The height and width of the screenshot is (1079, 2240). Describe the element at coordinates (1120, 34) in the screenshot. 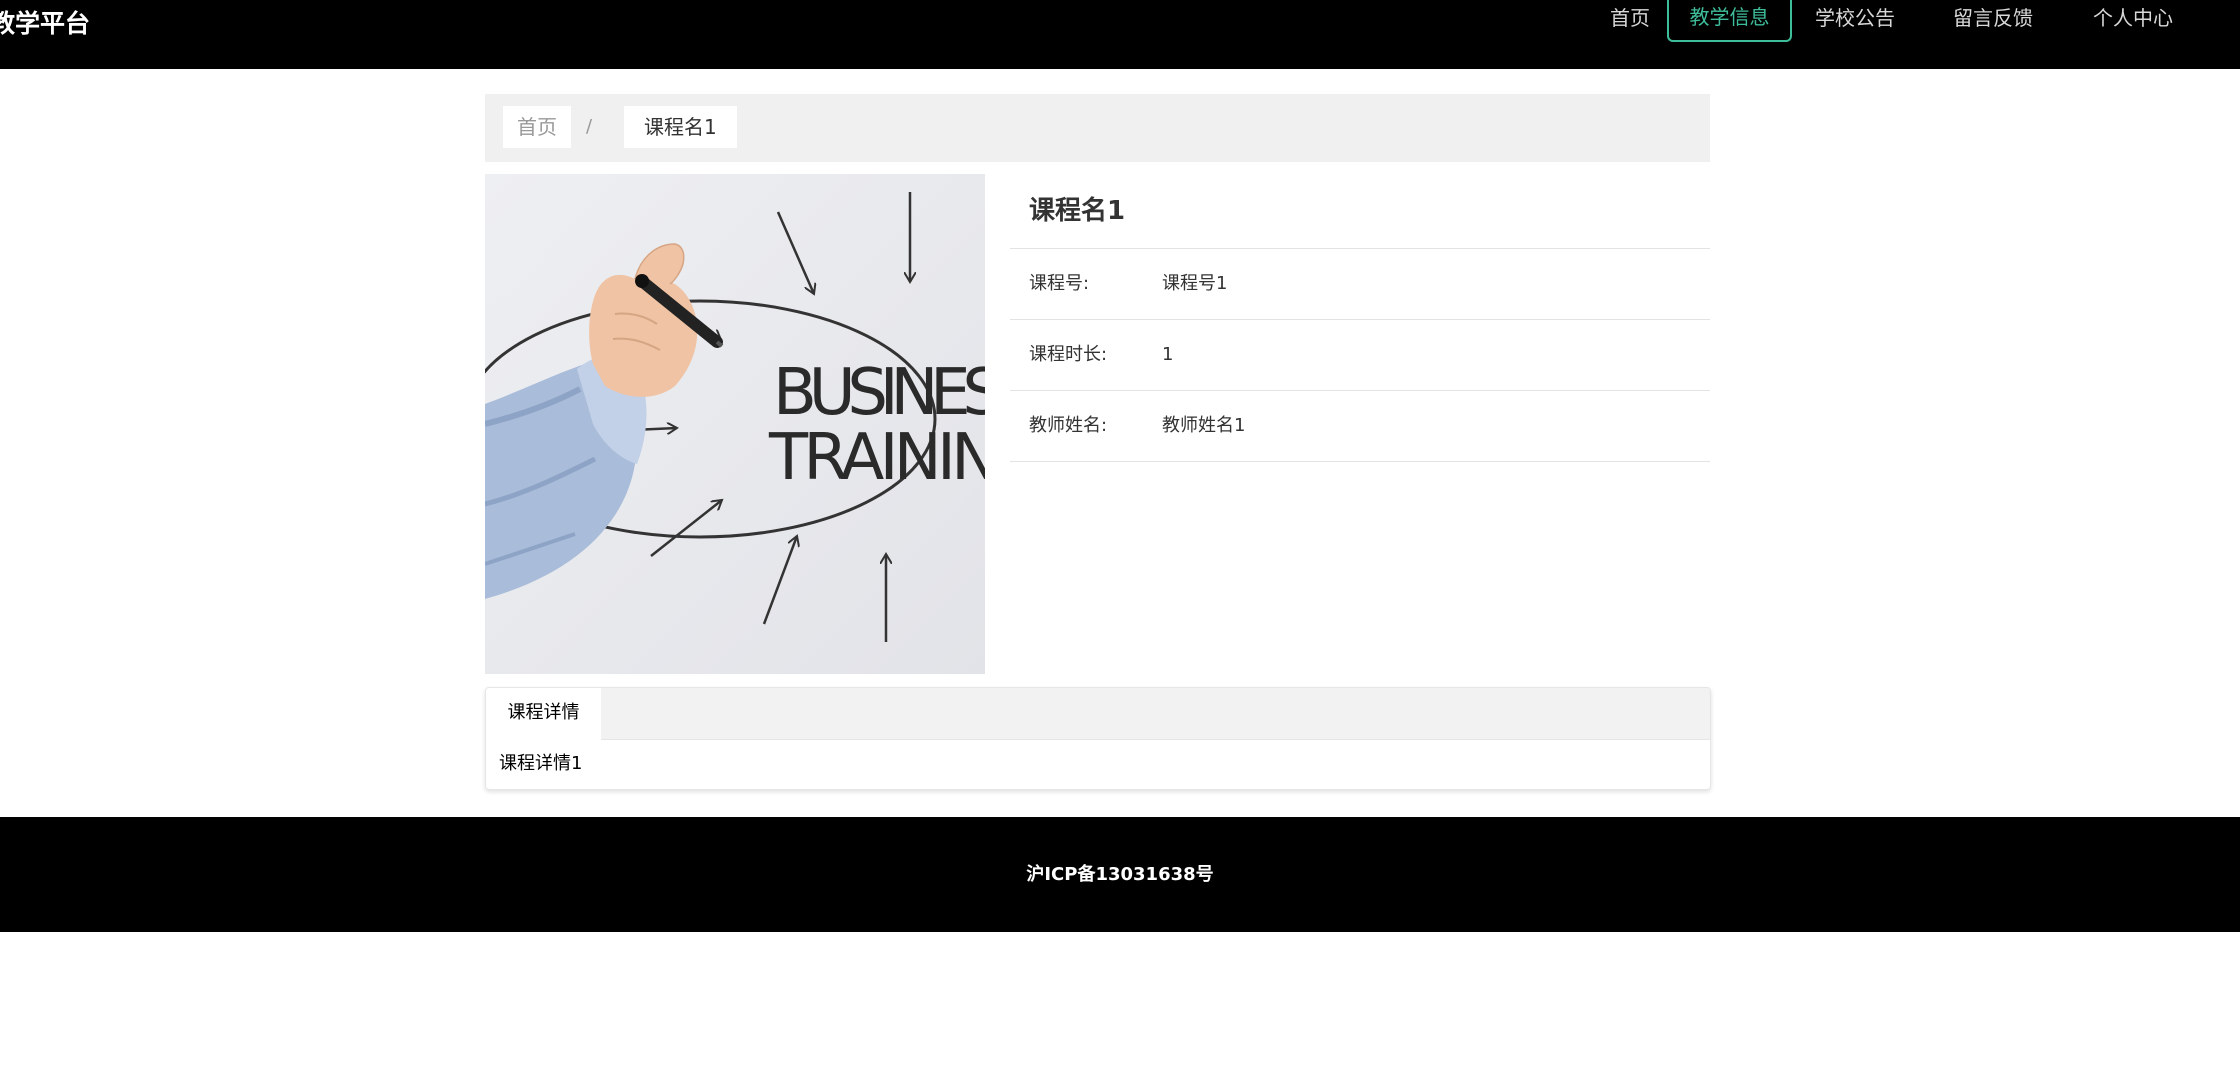

I see `top-navbar: 教学平台 首页 教学信息 学校公告 留言反馈 个人中心` at that location.